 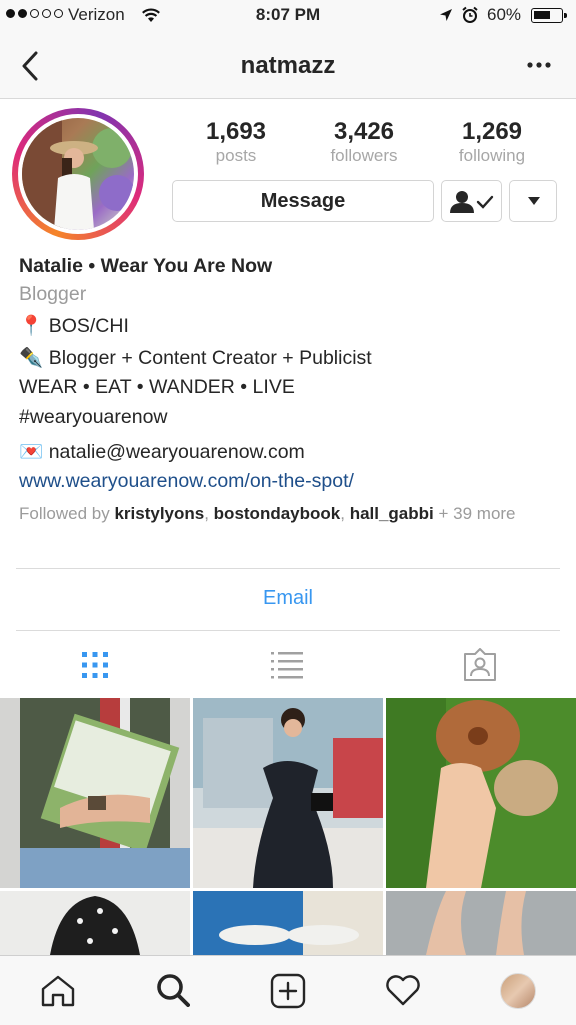 What do you see at coordinates (518, 991) in the screenshot?
I see `profile-tab-avatar` at bounding box center [518, 991].